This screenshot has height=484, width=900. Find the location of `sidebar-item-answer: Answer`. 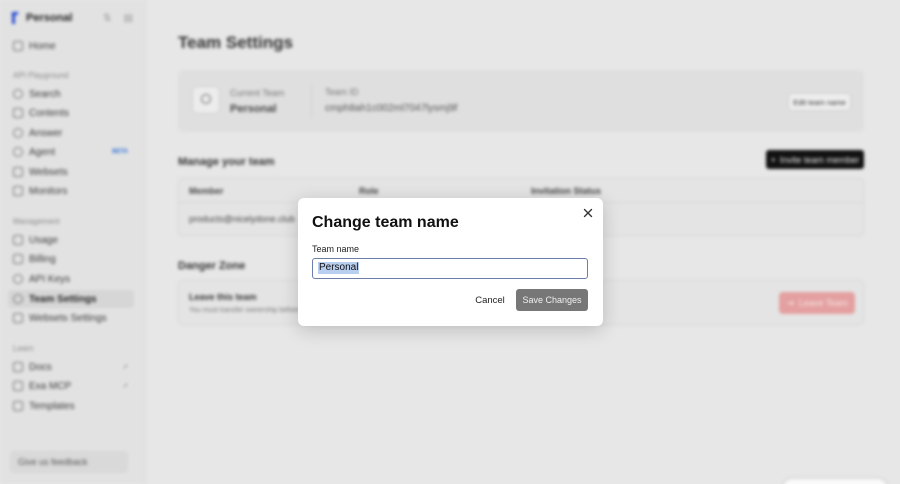

sidebar-item-answer: Answer is located at coordinates (71, 133).